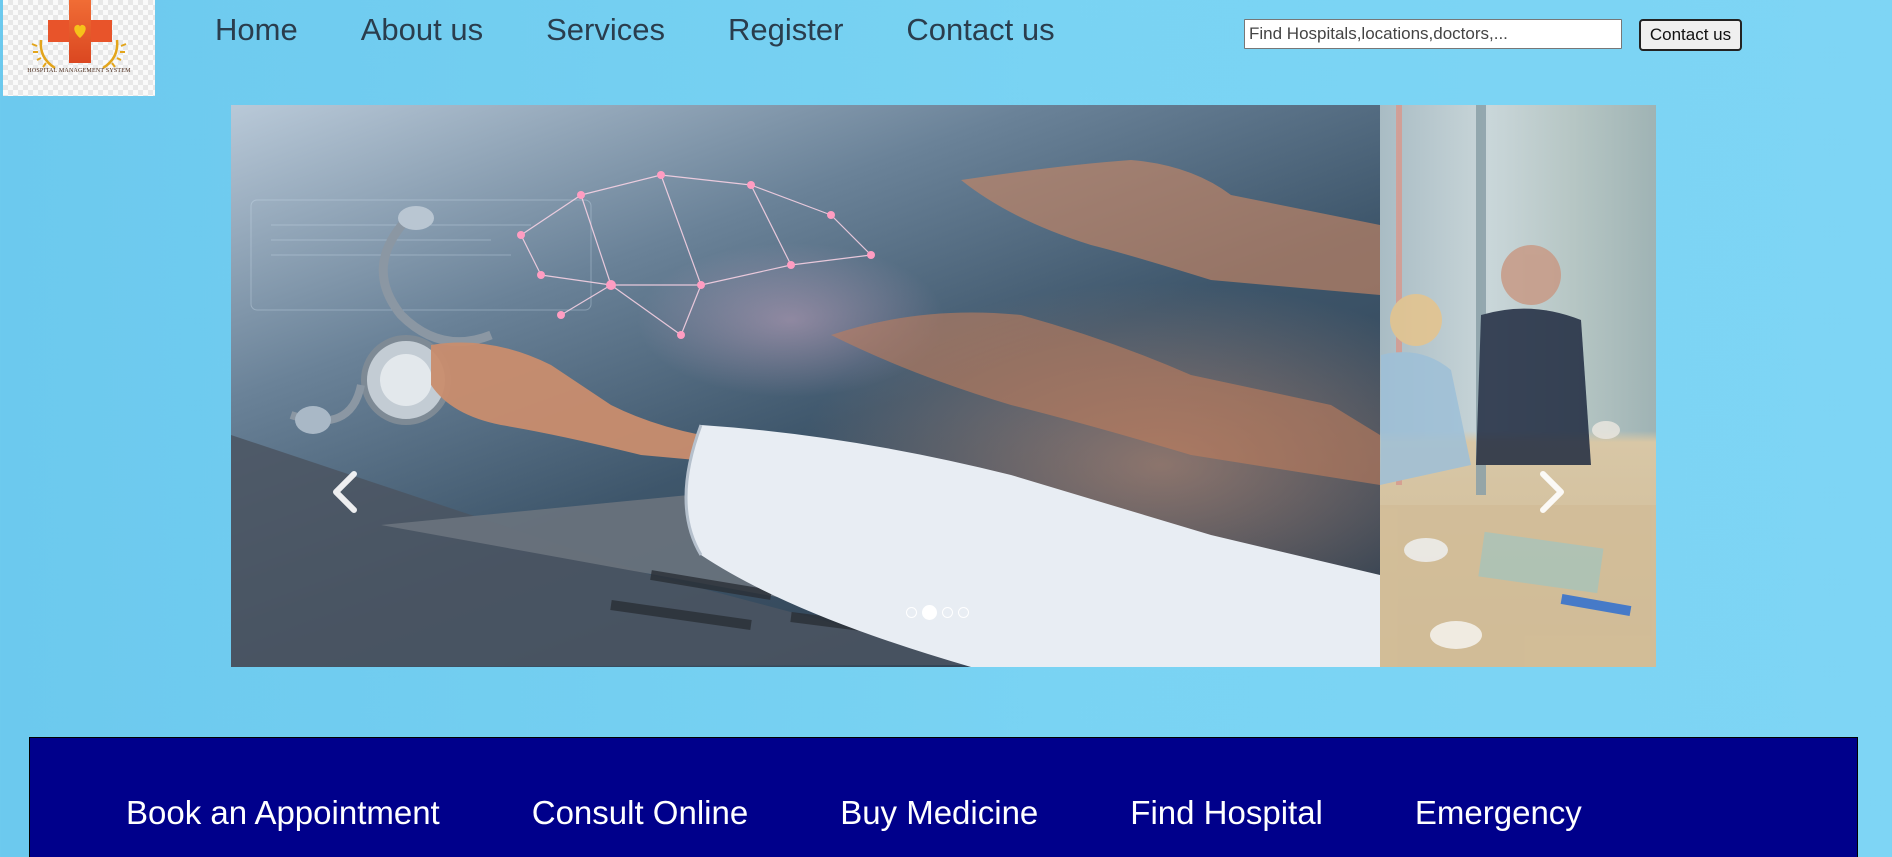 This screenshot has height=857, width=1892. I want to click on find-hospital-link: Find Hospital, so click(1226, 813).